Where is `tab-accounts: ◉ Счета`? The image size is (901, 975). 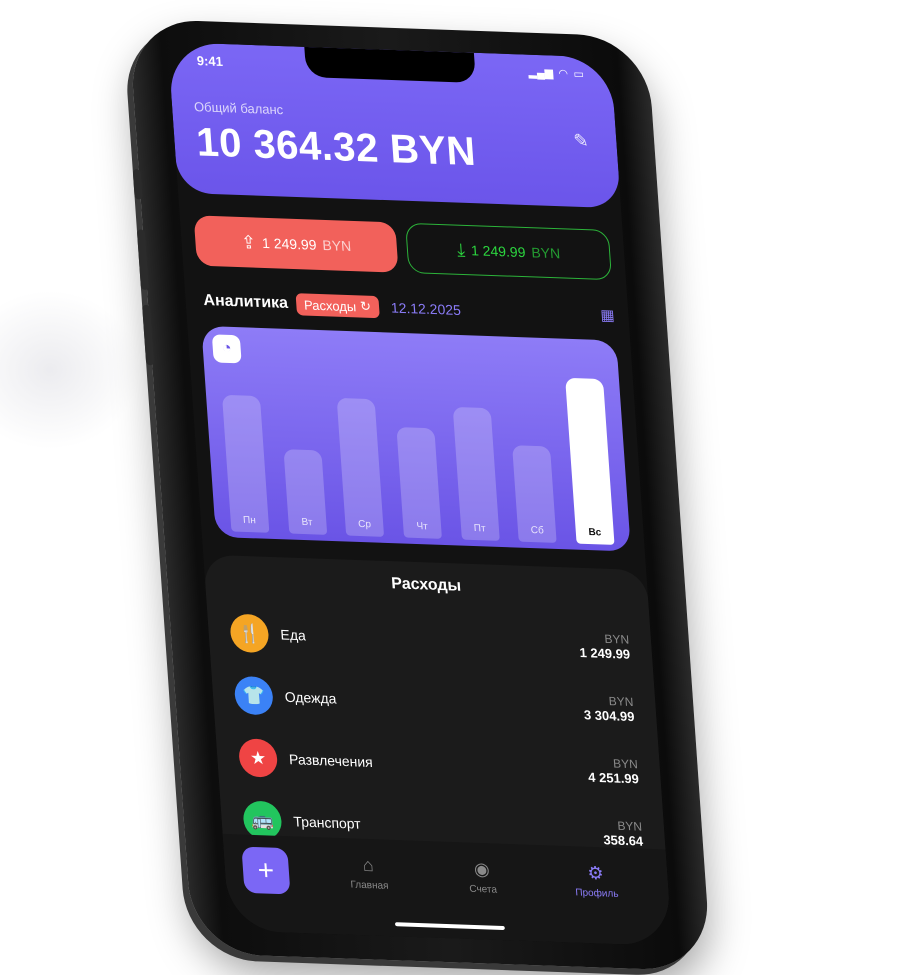 tab-accounts: ◉ Счета is located at coordinates (482, 875).